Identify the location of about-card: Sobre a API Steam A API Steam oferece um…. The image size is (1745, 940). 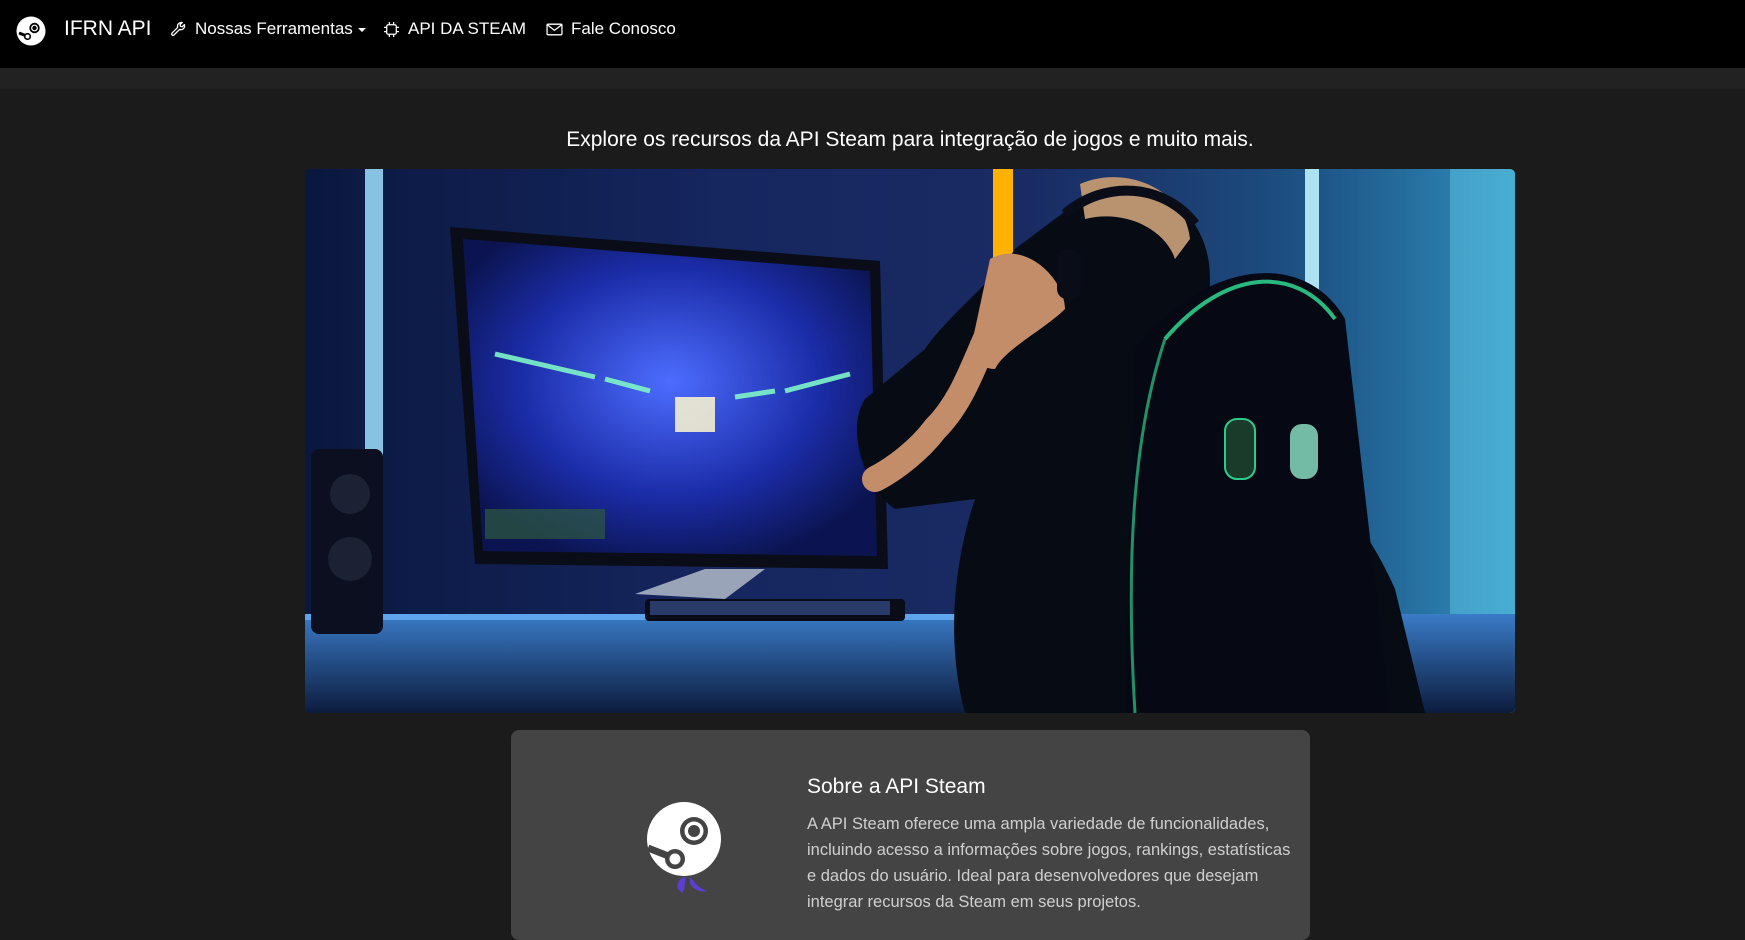
(910, 835).